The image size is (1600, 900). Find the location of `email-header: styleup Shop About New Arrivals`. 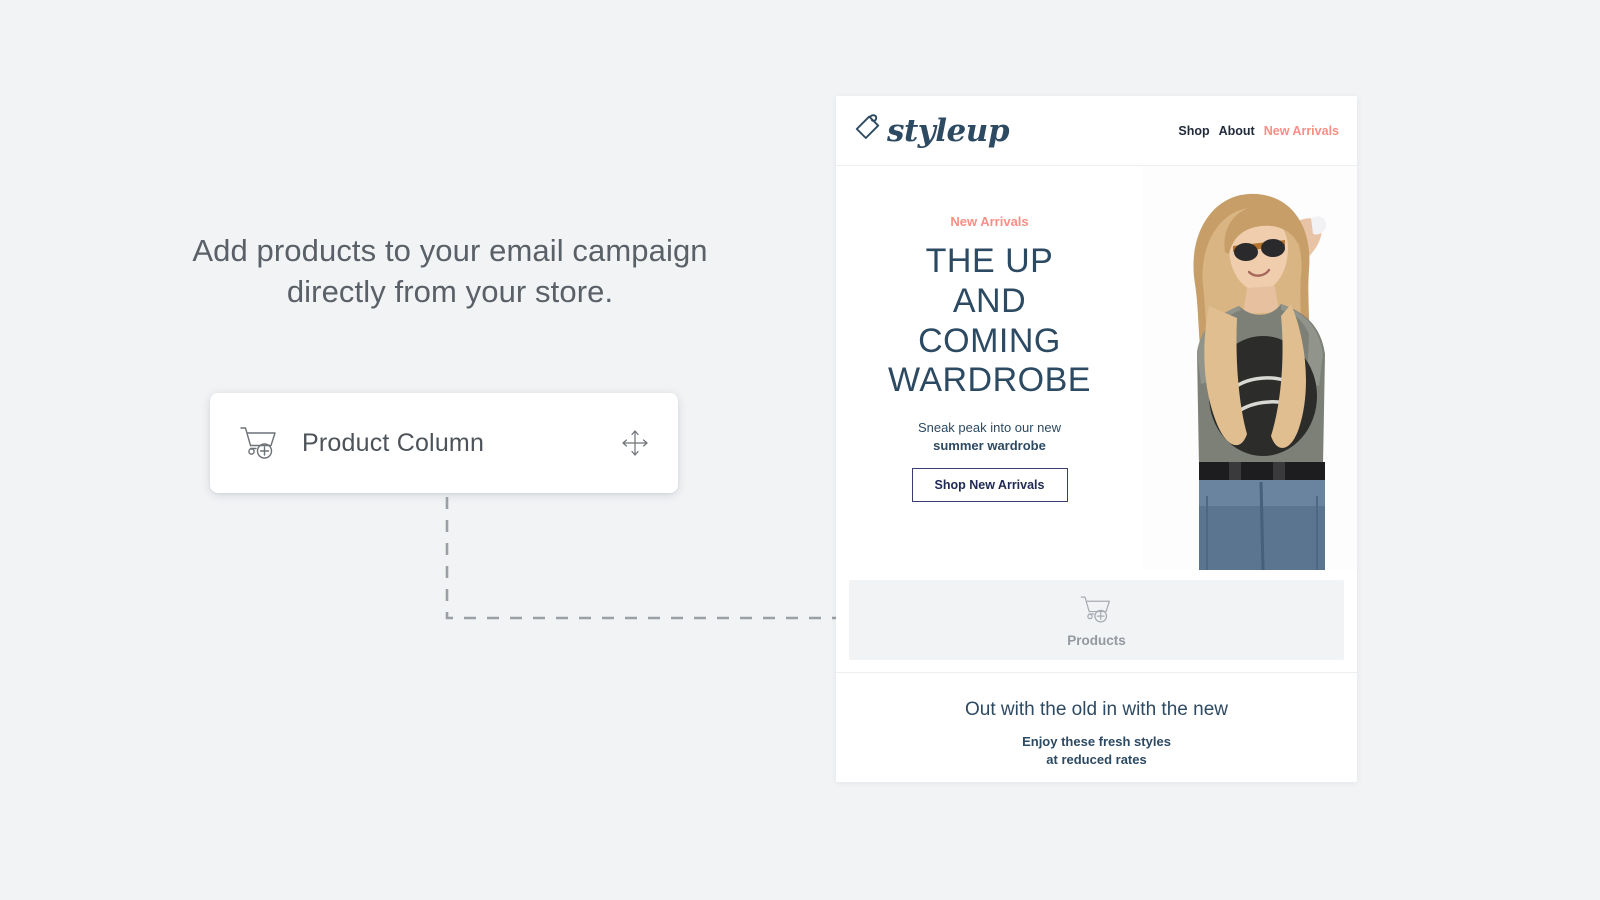

email-header: styleup Shop About New Arrivals is located at coordinates (1096, 131).